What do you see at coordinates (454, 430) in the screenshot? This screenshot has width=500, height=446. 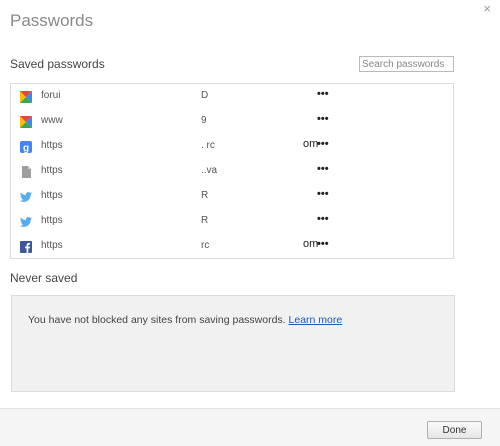 I see `done-button: Done` at bounding box center [454, 430].